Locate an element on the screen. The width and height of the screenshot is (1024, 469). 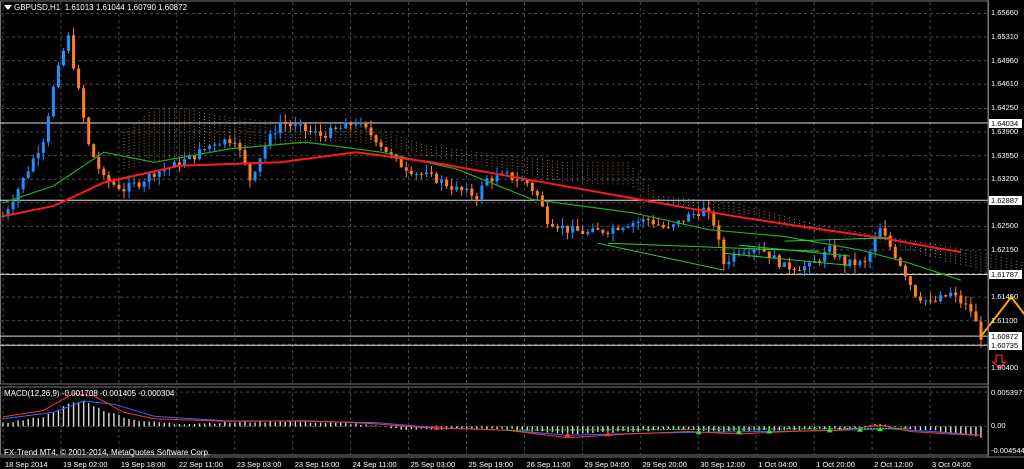
trendline is located at coordinates (786, 259).